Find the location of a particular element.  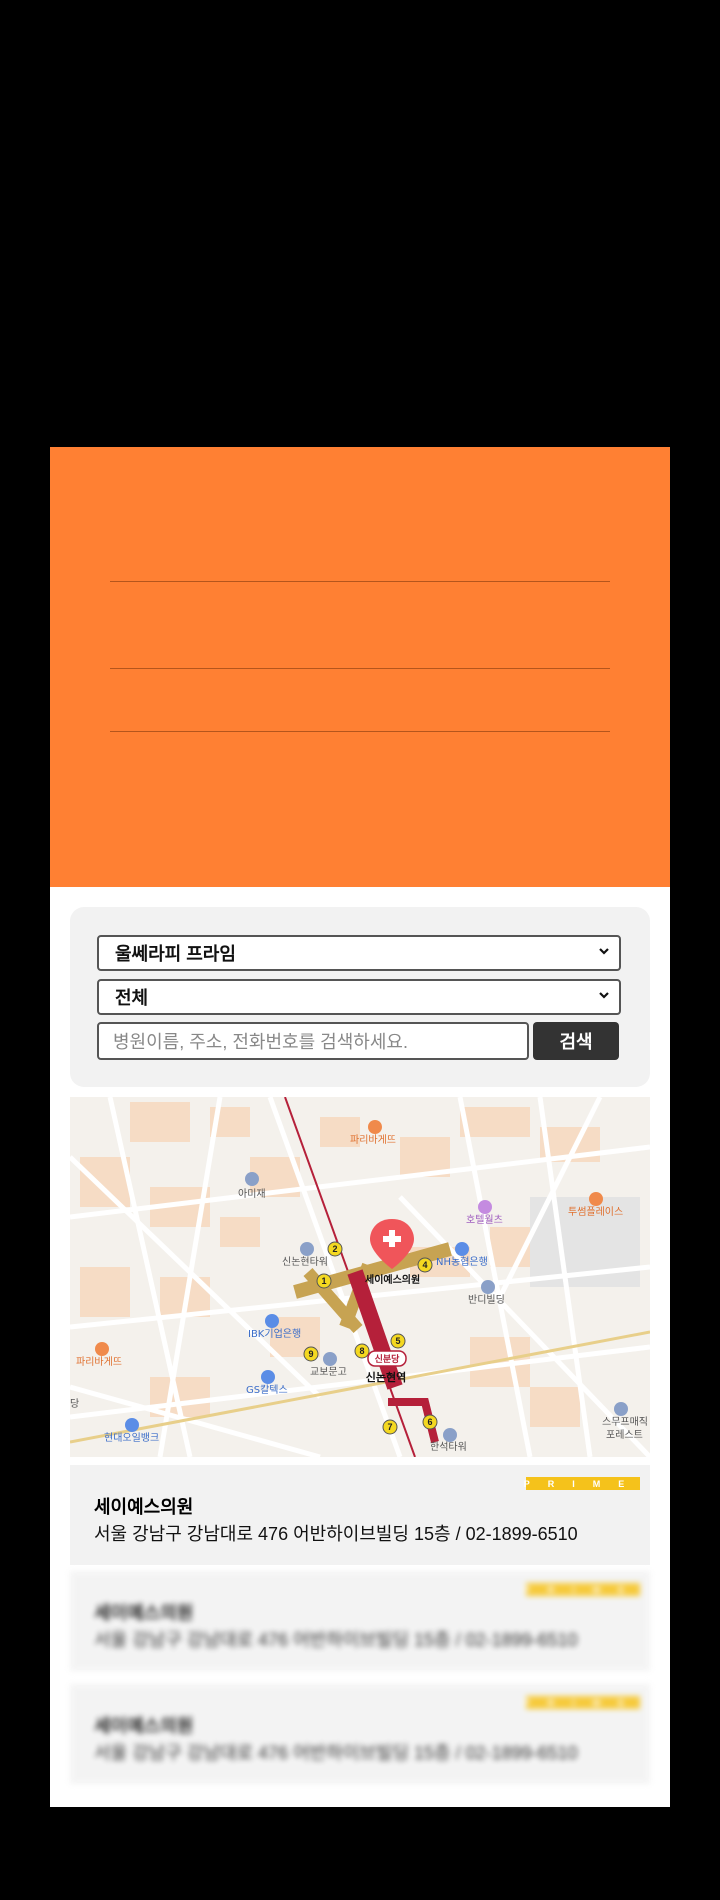

exit-label: 4 is located at coordinates (424, 1265).